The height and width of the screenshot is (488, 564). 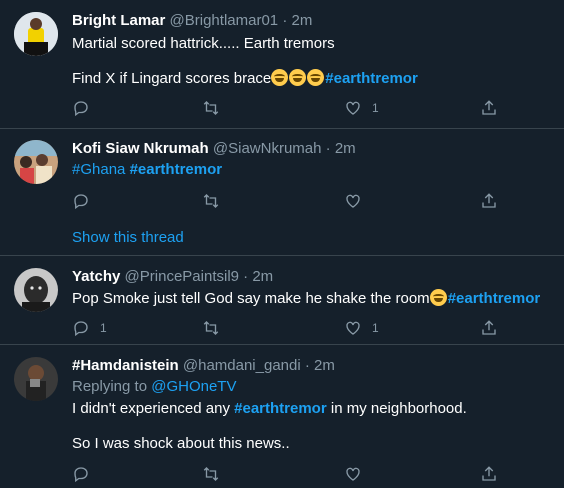 I want to click on display-name: #Hamdanistein, so click(x=125, y=365).